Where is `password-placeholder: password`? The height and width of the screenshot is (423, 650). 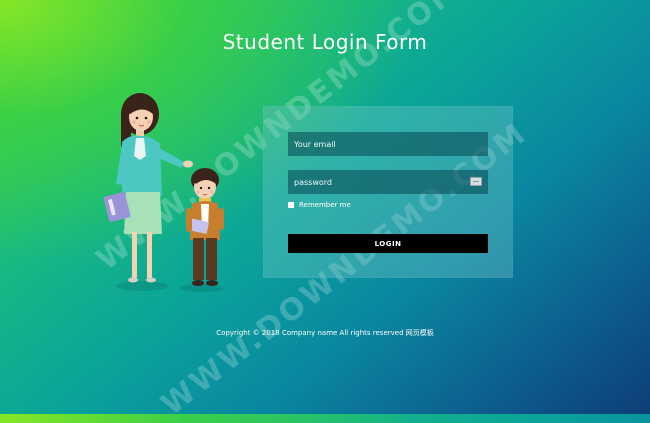 password-placeholder: password is located at coordinates (313, 182).